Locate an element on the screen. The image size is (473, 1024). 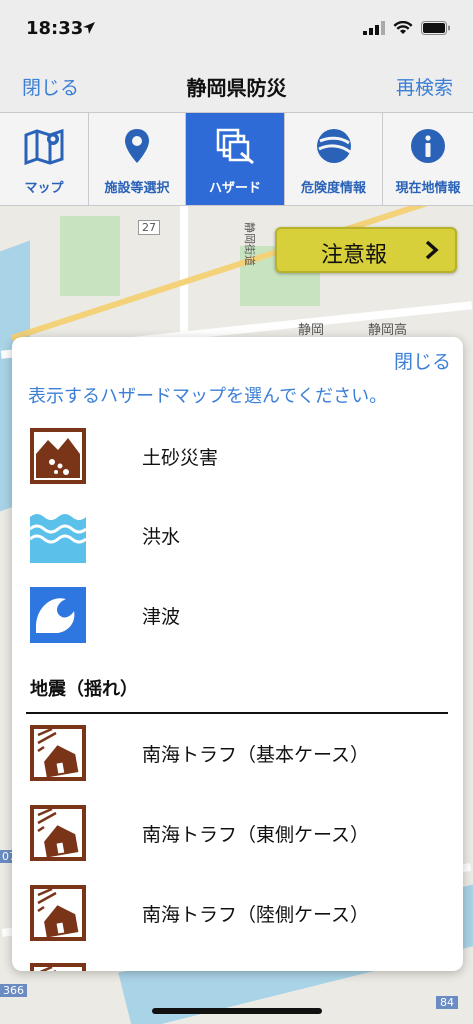
hazard-item-flood: 洪水 is located at coordinates (237, 536).